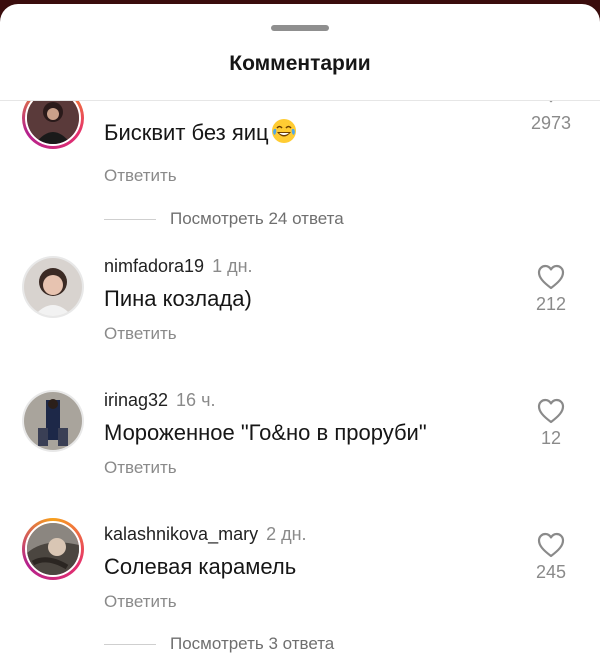  What do you see at coordinates (159, 400) in the screenshot?
I see `comment-username: irinag32 16 ч.` at bounding box center [159, 400].